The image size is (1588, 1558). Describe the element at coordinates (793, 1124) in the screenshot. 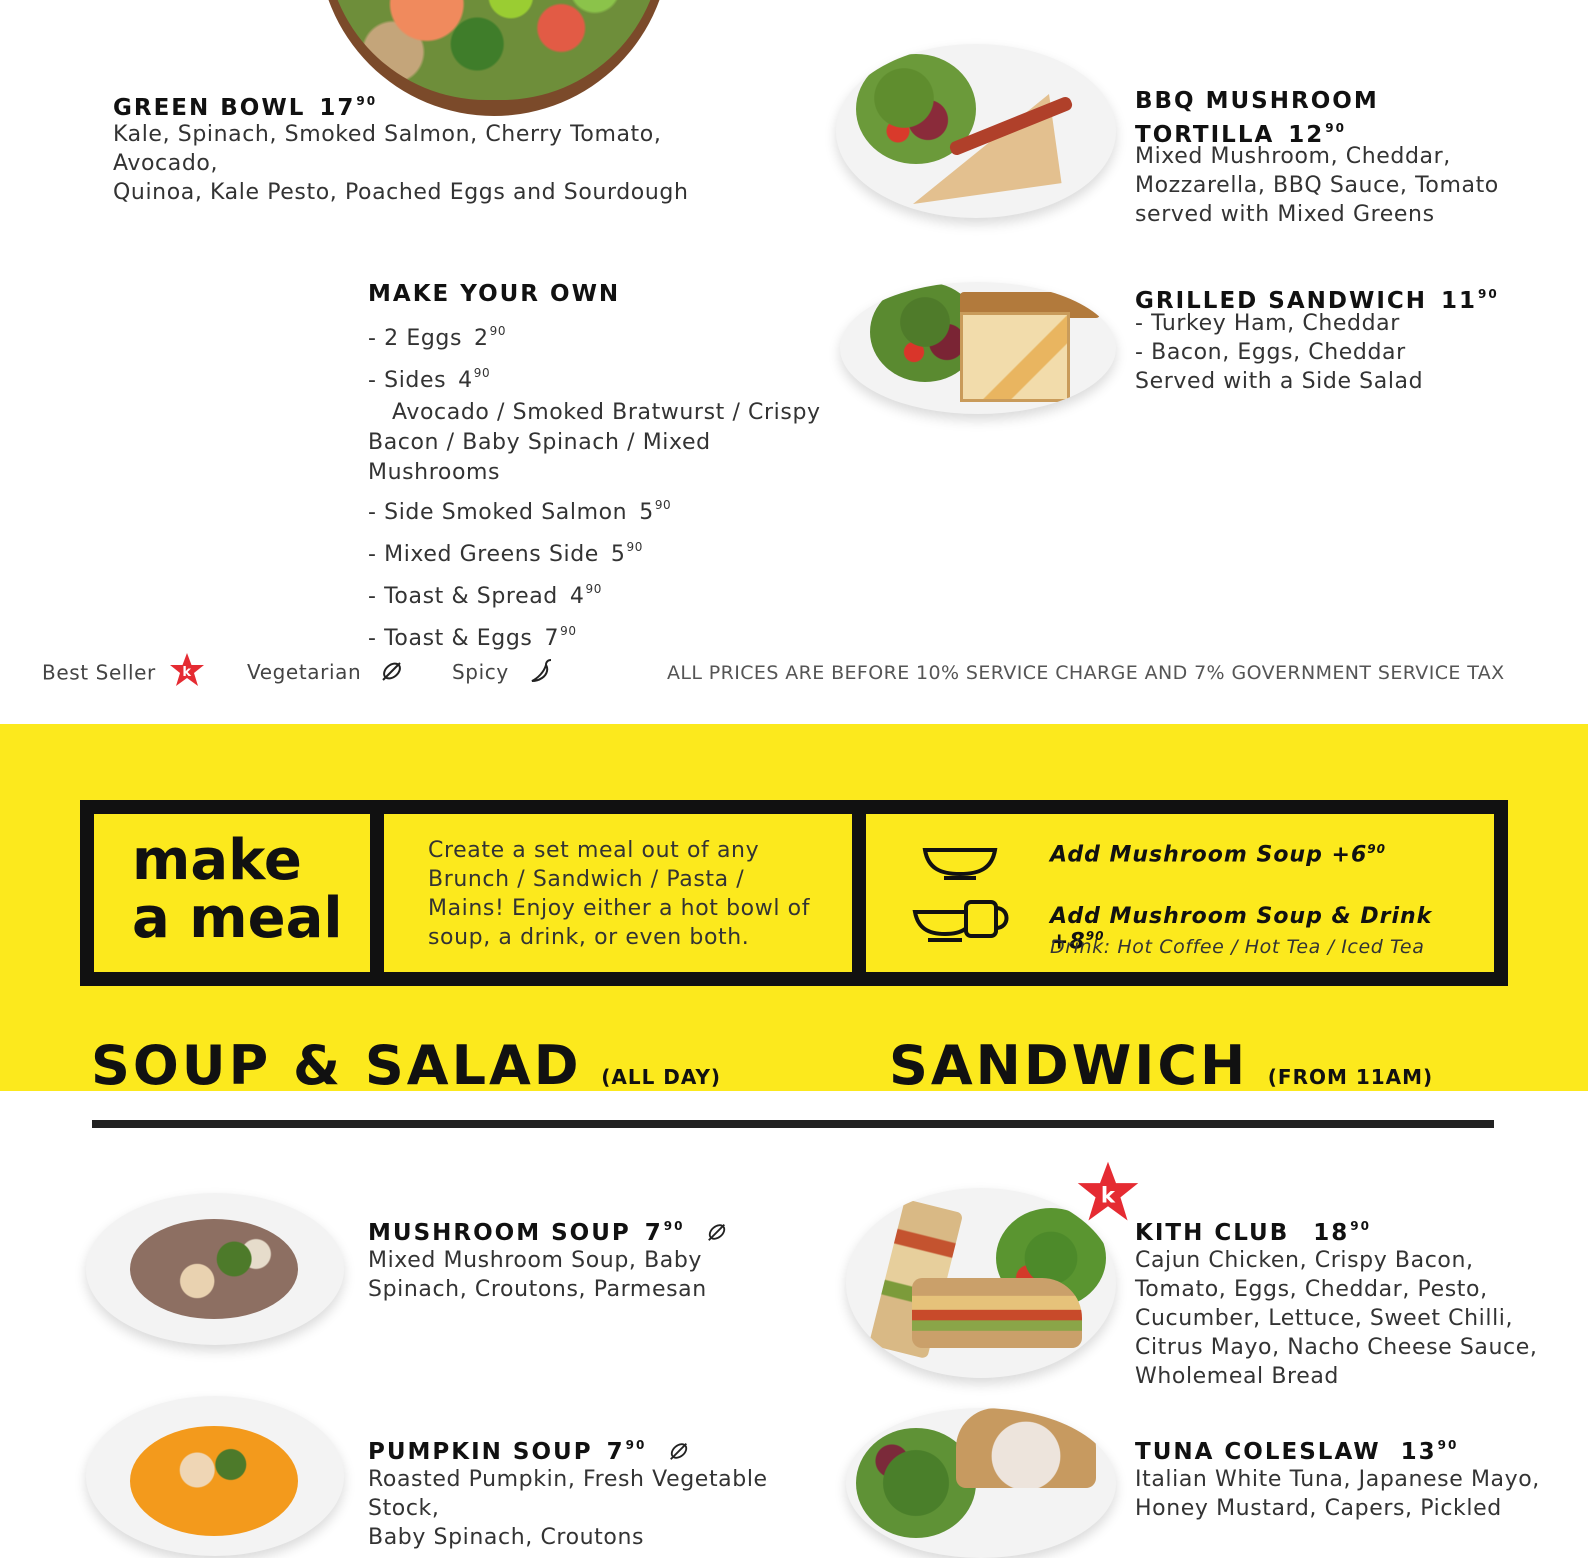

I see `section-rule` at that location.